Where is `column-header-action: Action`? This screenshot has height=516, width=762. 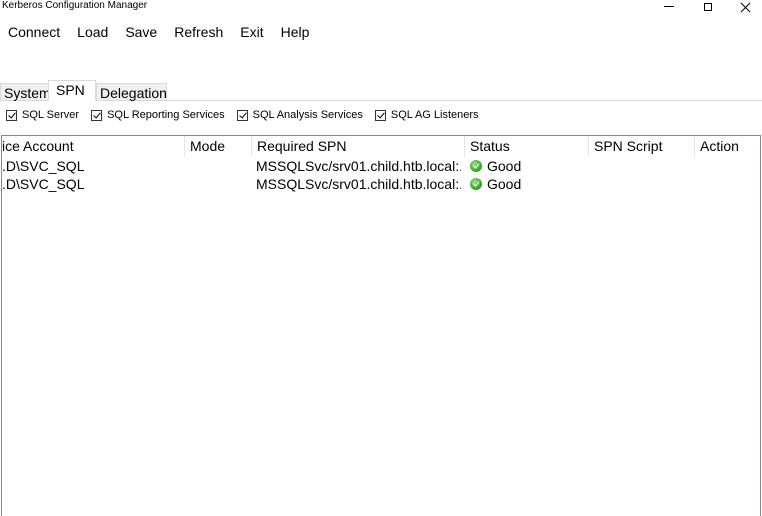 column-header-action: Action is located at coordinates (727, 146).